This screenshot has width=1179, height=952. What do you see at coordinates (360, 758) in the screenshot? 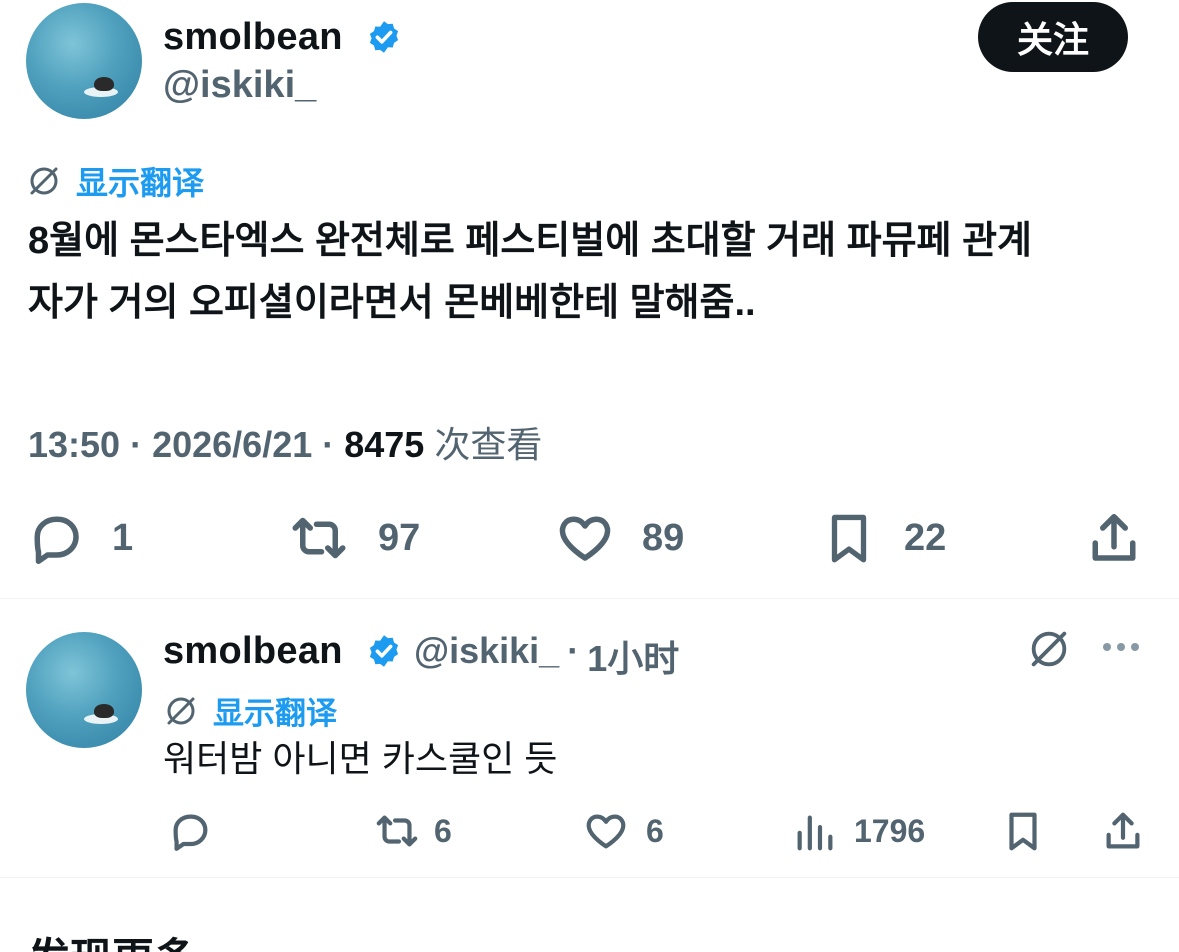
I see `reply-text: 워터밤 아니면 카스쿨인 듯` at bounding box center [360, 758].